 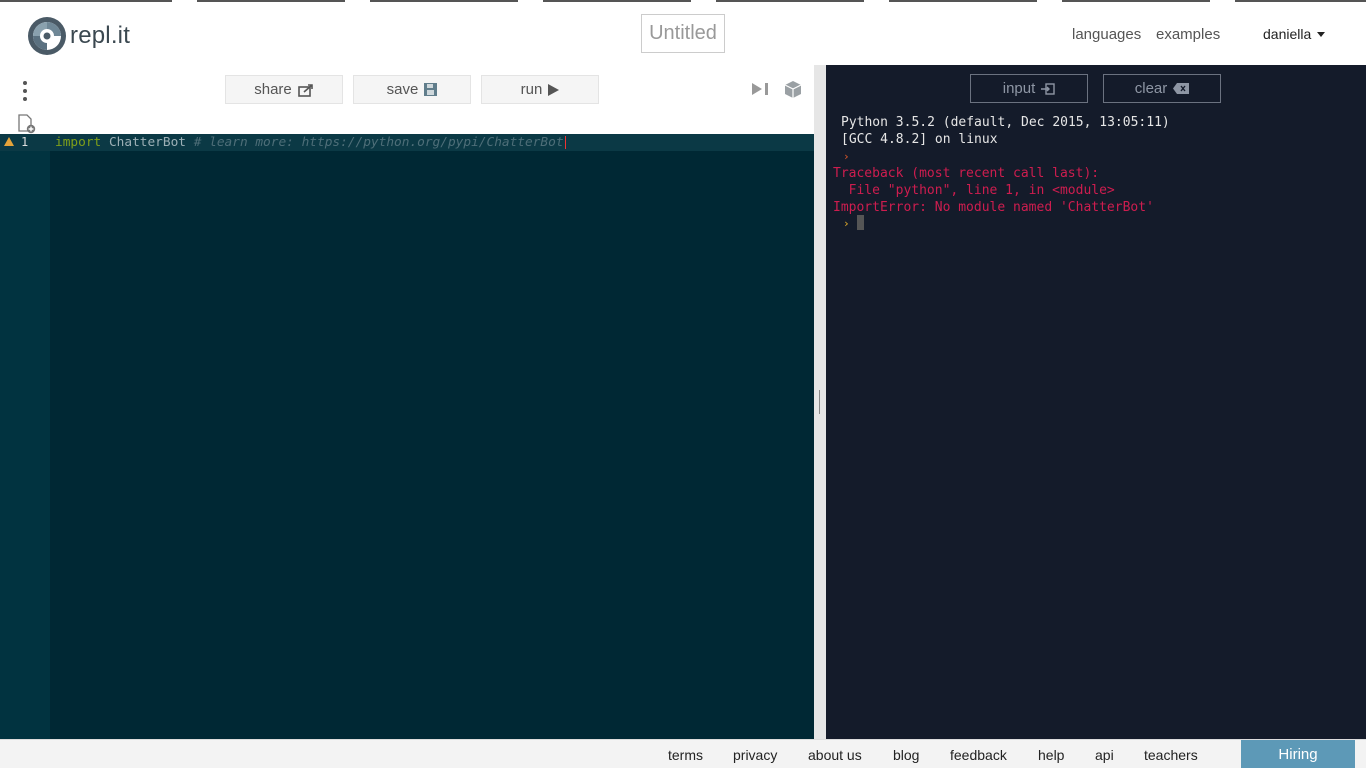 I want to click on floppy-disk-icon, so click(x=431, y=89).